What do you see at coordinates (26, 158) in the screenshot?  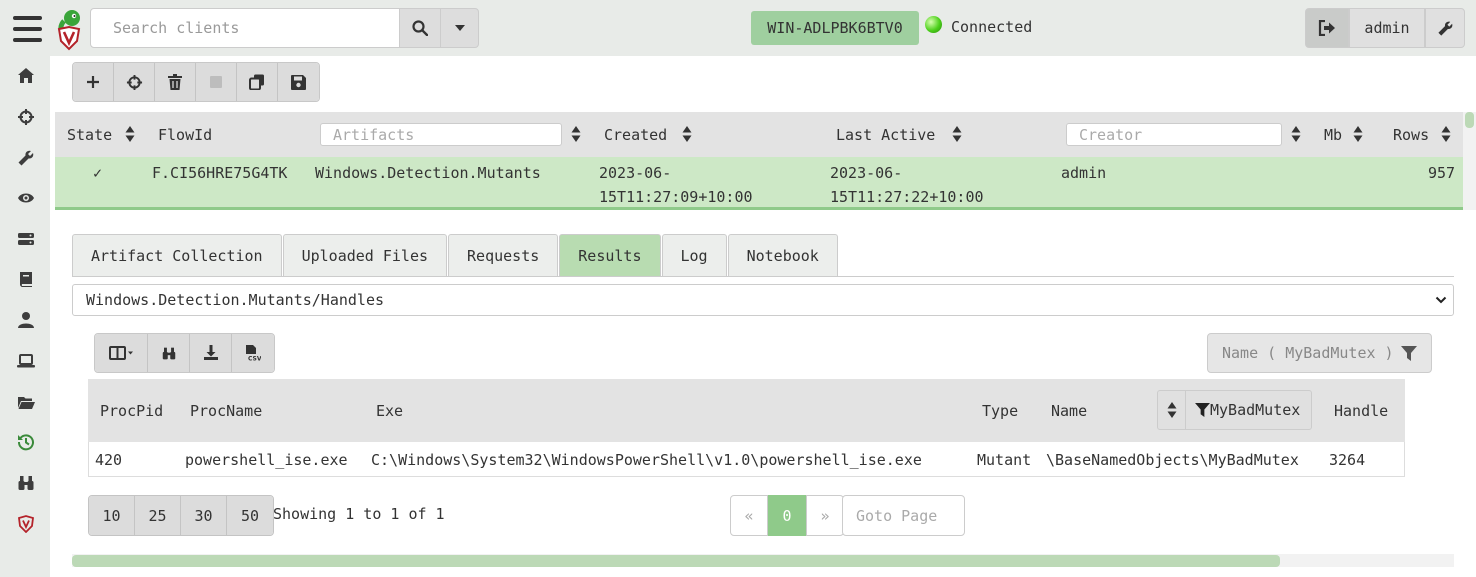 I see `wrench-icon` at bounding box center [26, 158].